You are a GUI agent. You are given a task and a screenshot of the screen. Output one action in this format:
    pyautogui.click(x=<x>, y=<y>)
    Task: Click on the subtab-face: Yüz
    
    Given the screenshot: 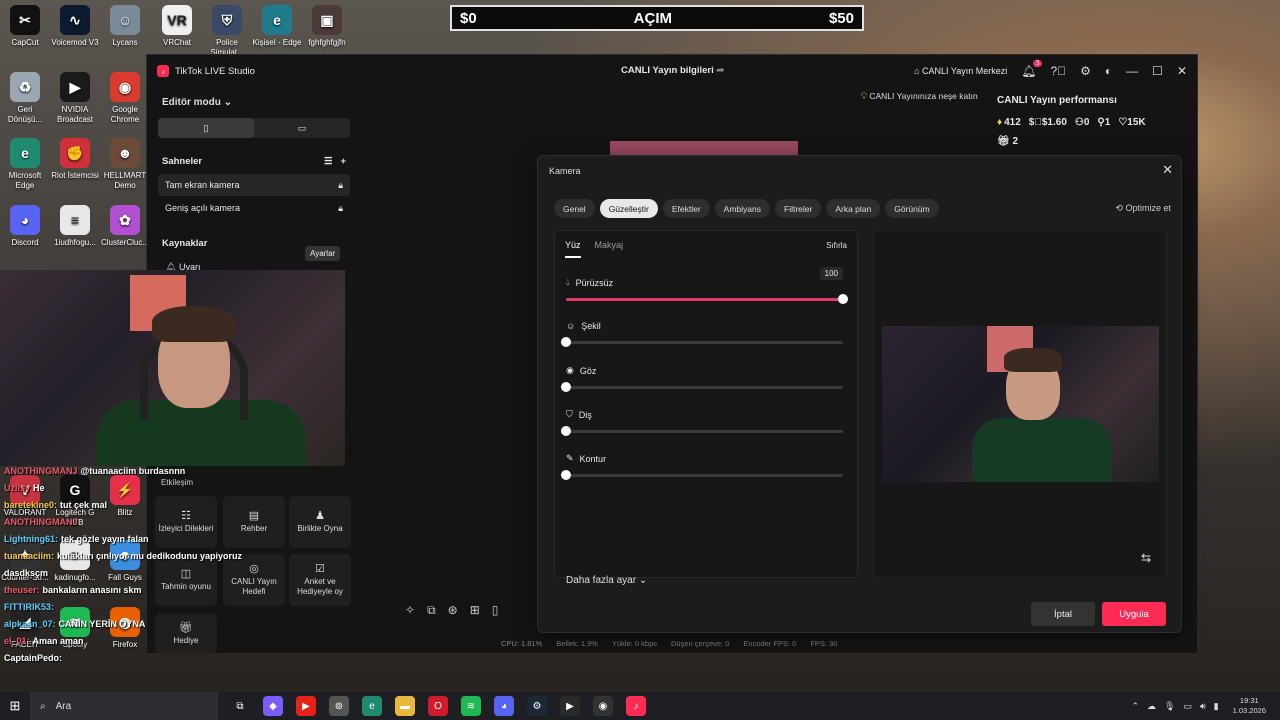 What is the action you would take?
    pyautogui.click(x=573, y=249)
    